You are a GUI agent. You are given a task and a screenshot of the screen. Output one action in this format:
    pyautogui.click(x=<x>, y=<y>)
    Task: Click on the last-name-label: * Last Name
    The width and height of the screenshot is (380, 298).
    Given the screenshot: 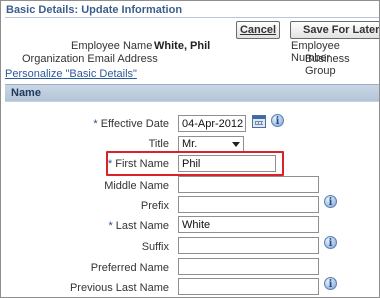 What is the action you would take?
    pyautogui.click(x=85, y=226)
    